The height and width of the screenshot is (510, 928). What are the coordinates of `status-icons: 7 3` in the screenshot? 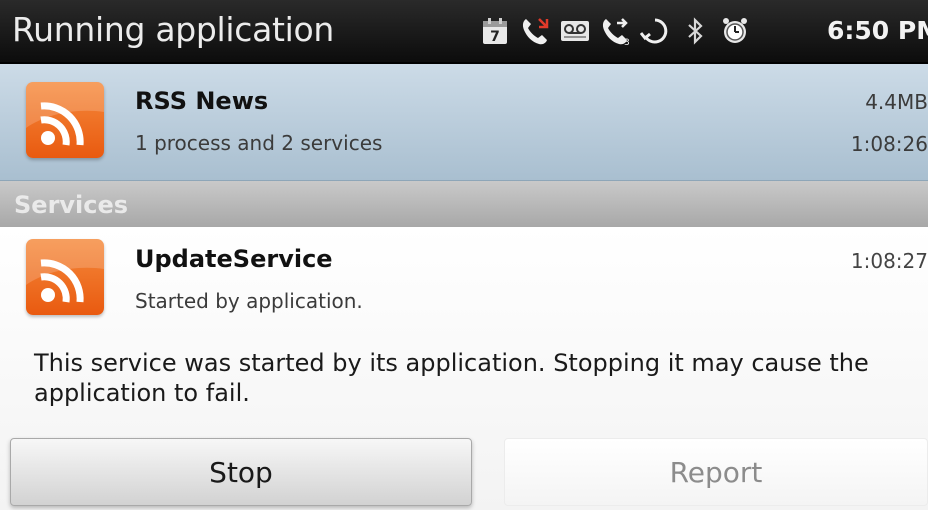 It's located at (618, 31).